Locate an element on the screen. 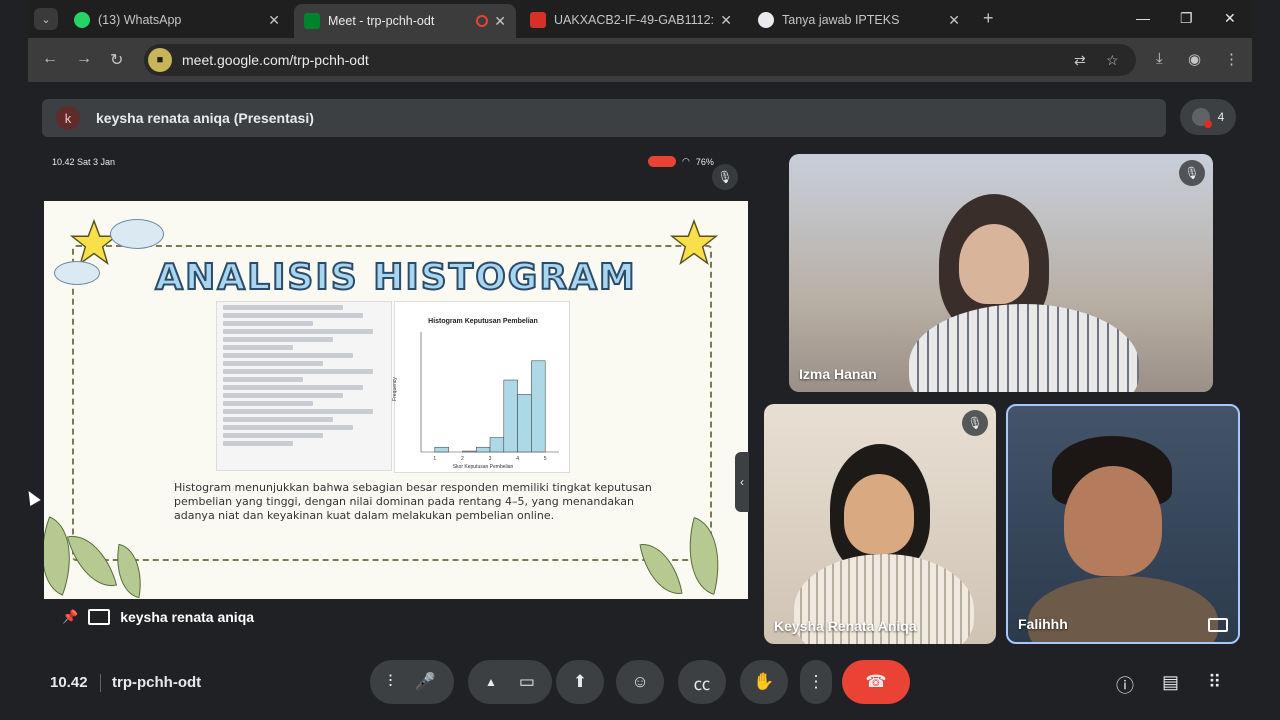  menu-icon: ⋮ is located at coordinates (1231, 59).